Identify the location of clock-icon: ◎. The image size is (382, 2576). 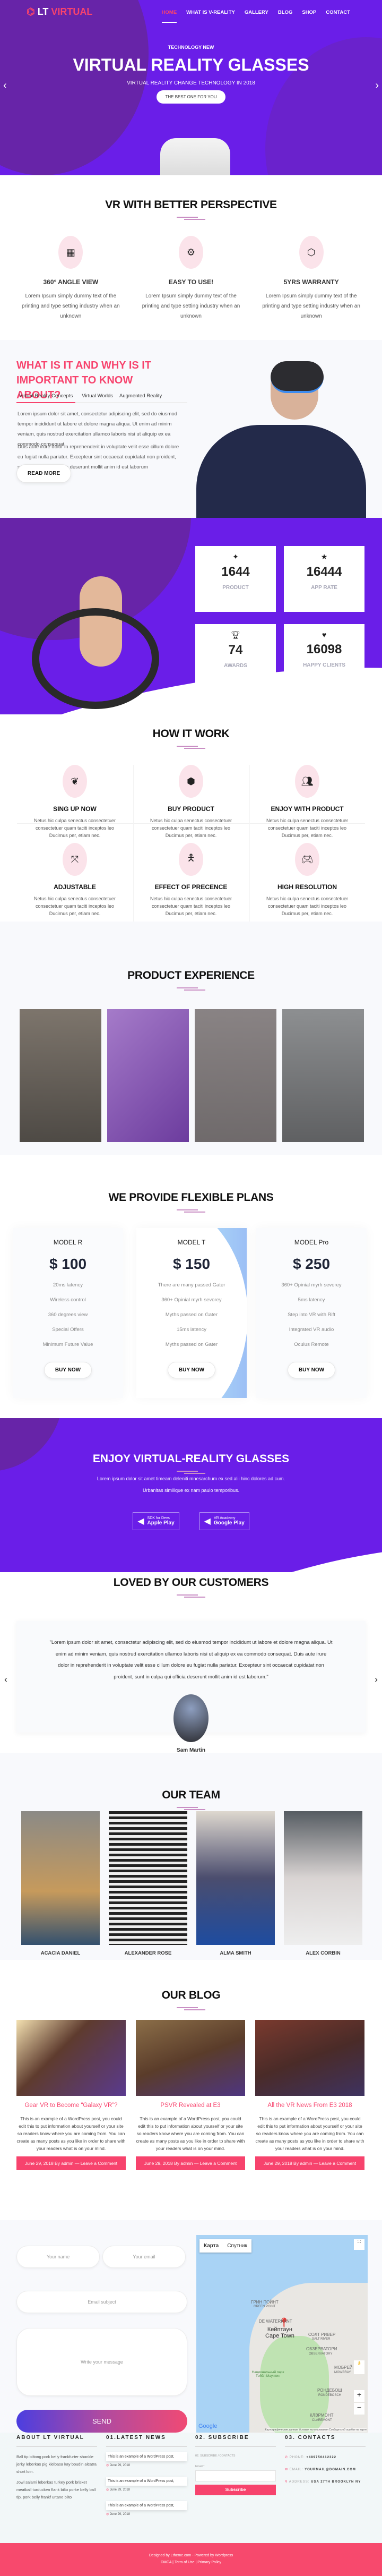
(107, 2490).